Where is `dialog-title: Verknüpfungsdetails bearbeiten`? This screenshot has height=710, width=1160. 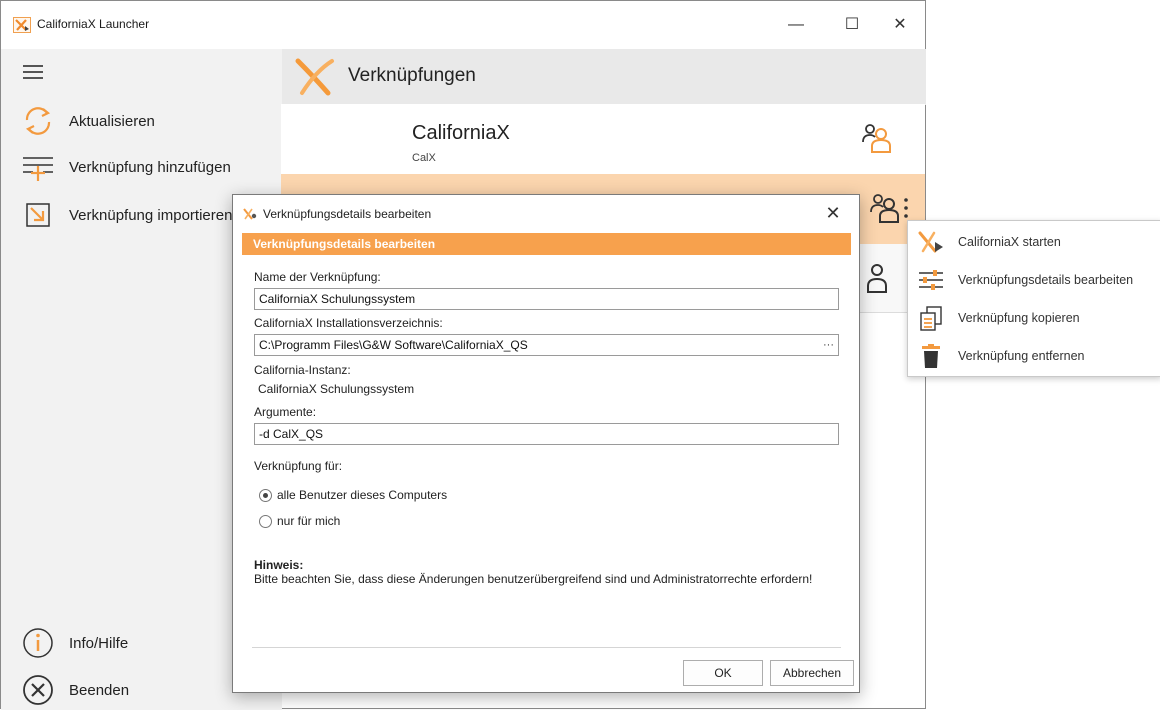 dialog-title: Verknüpfungsdetails bearbeiten is located at coordinates (347, 214).